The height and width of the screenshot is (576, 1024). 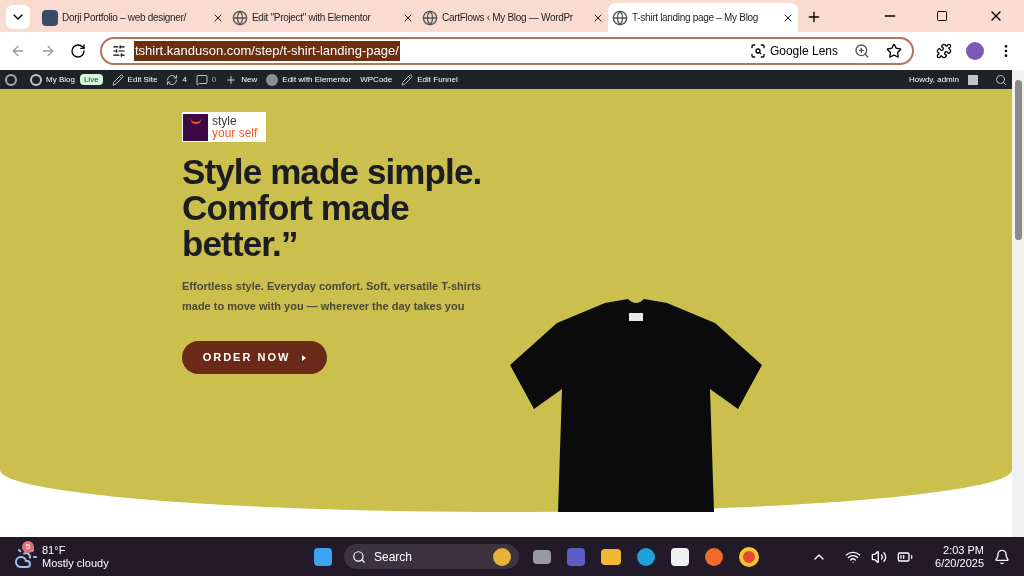 What do you see at coordinates (507, 51) in the screenshot?
I see `address-field: tshirt.kanduson.com/step/t-shirt-landing-page/ Google Lens` at bounding box center [507, 51].